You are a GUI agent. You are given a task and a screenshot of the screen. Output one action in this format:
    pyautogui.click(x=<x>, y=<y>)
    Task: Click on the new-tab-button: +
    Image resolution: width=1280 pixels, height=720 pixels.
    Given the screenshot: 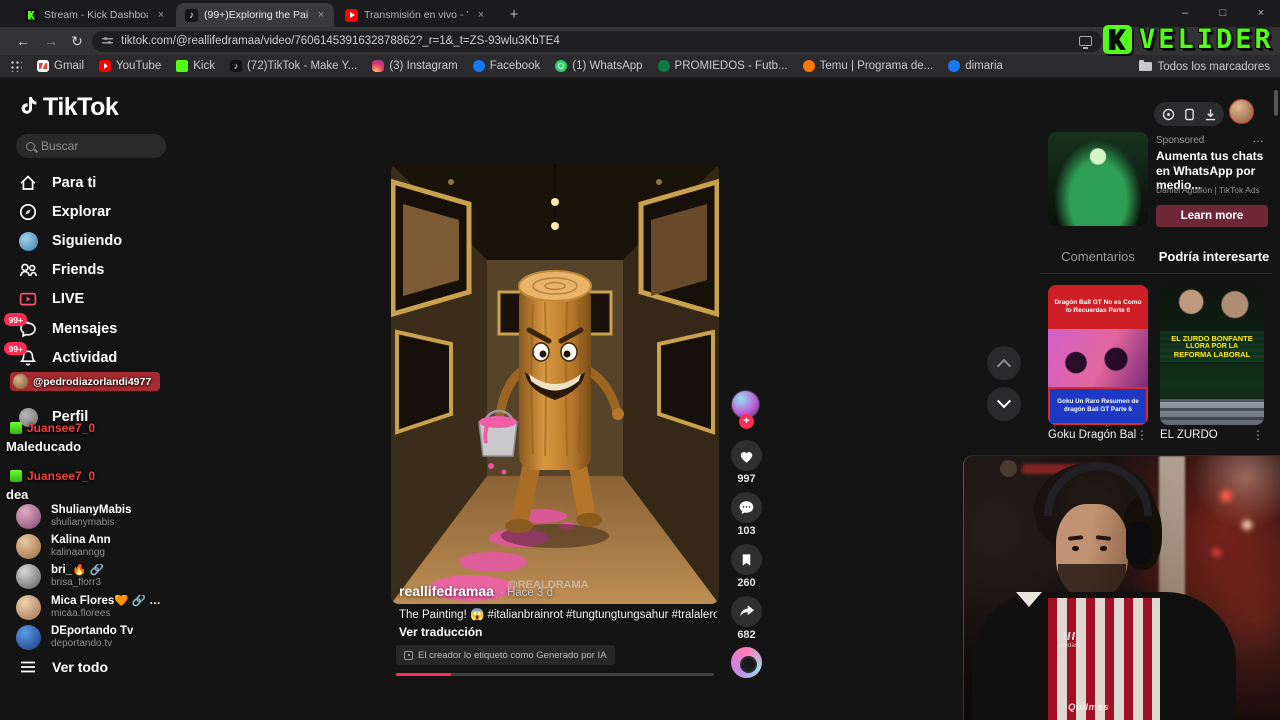 What is the action you would take?
    pyautogui.click(x=514, y=15)
    